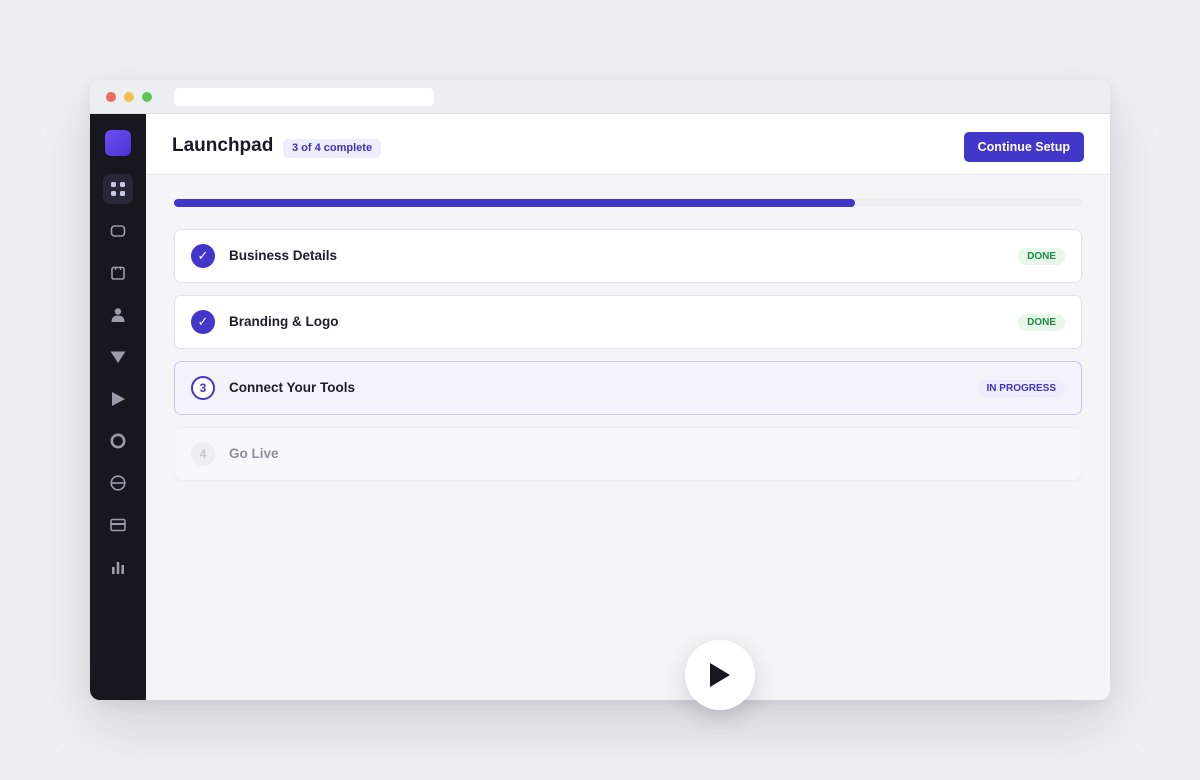 This screenshot has width=1200, height=780. Describe the element at coordinates (118, 189) in the screenshot. I see `grid-icon` at that location.